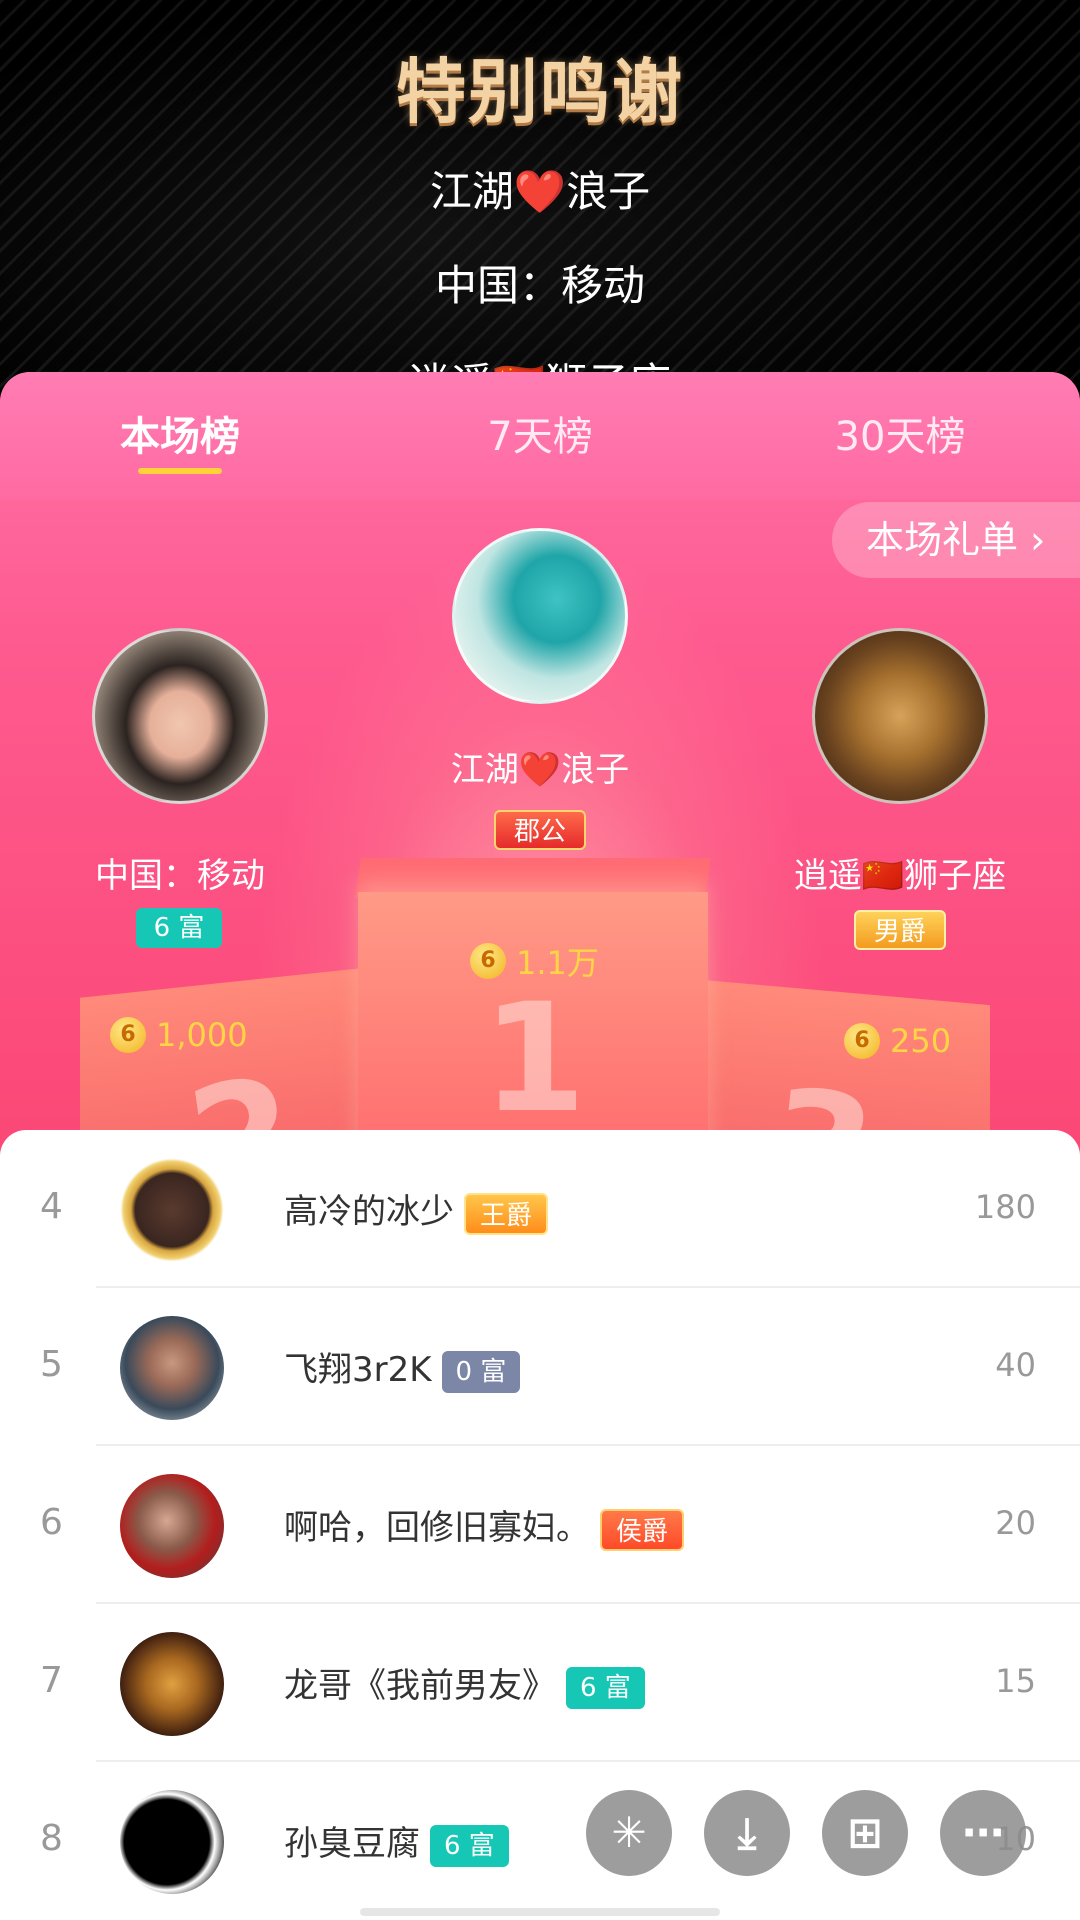 Image resolution: width=1080 pixels, height=1920 pixels. What do you see at coordinates (51, 1522) in the screenshot?
I see `rank-number: 6` at bounding box center [51, 1522].